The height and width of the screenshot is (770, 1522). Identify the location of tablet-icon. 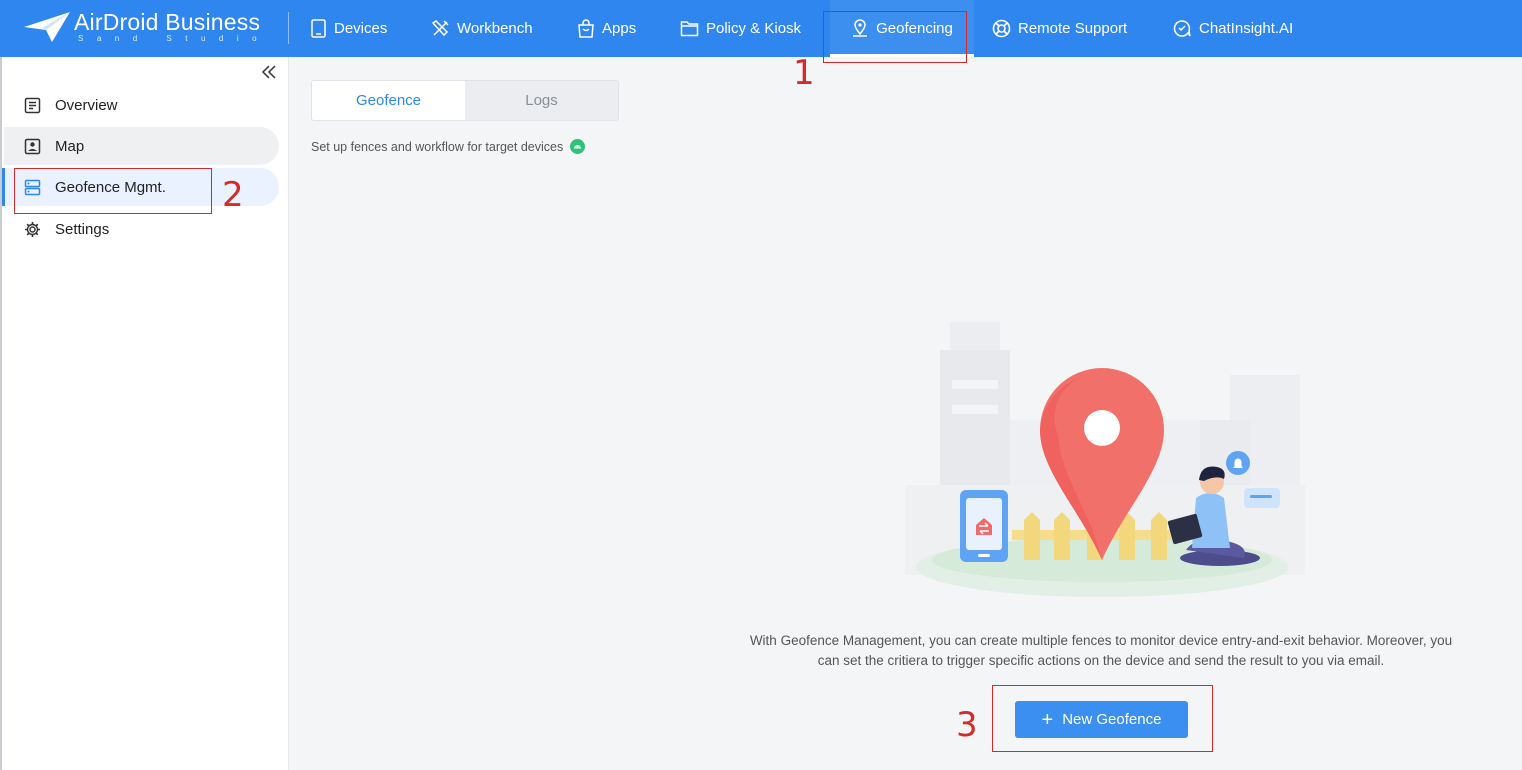
(318, 28).